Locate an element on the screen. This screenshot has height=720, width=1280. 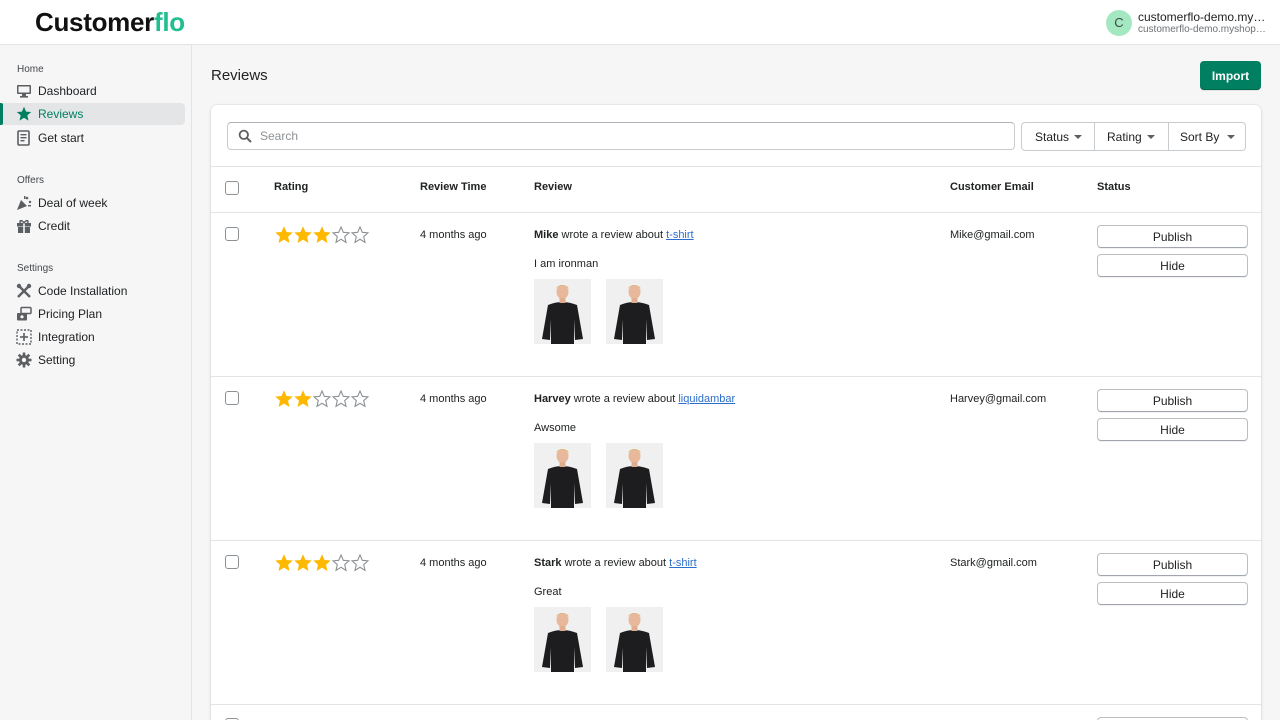
column-header-review-time: Review Time is located at coordinates (453, 187).